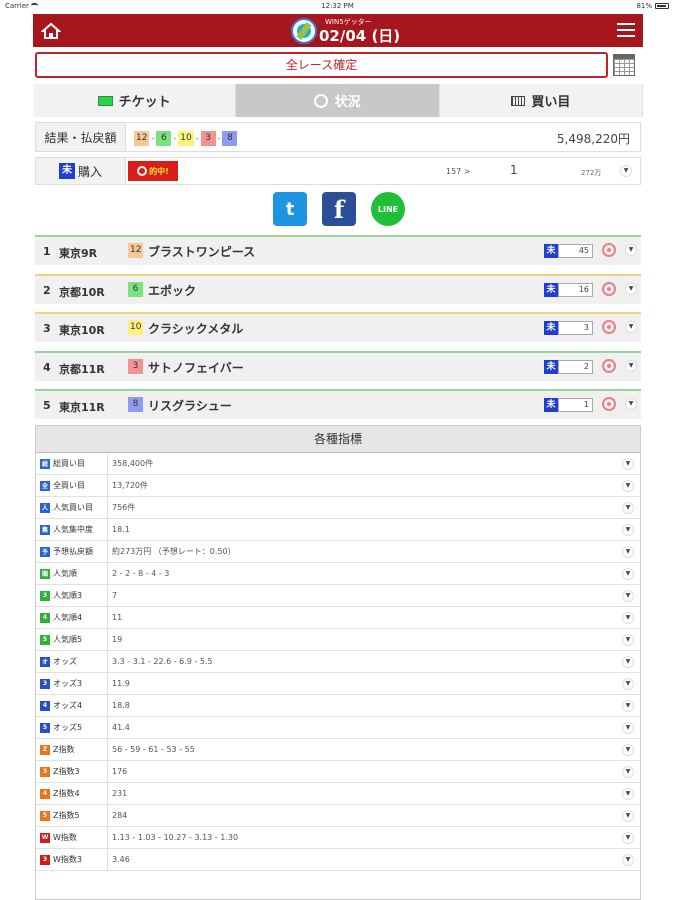 This screenshot has width=675, height=900. Describe the element at coordinates (388, 209) in the screenshot. I see `line-share-button: LINE` at that location.